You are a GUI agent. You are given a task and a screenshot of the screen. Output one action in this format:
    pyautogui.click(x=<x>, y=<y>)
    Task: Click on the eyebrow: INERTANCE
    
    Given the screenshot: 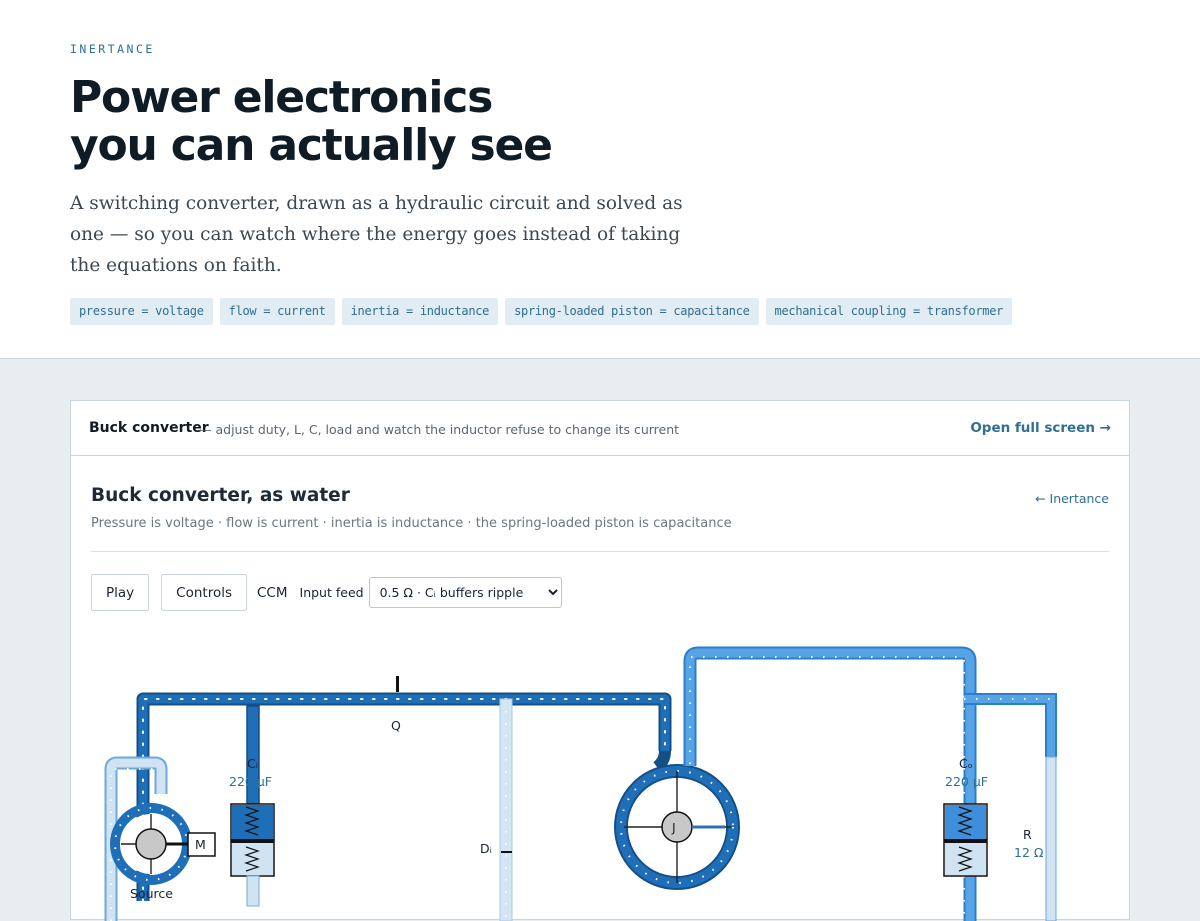 What is the action you would take?
    pyautogui.click(x=112, y=49)
    